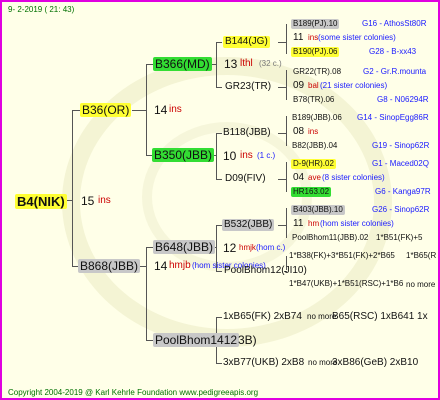  Describe the element at coordinates (311, 192) in the screenshot. I see `gen4-name: HR163.02` at that location.